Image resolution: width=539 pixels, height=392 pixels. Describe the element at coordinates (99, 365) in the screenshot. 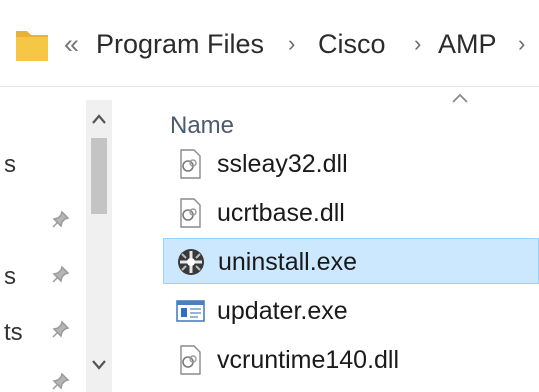

I see `scroll-down-icon` at that location.